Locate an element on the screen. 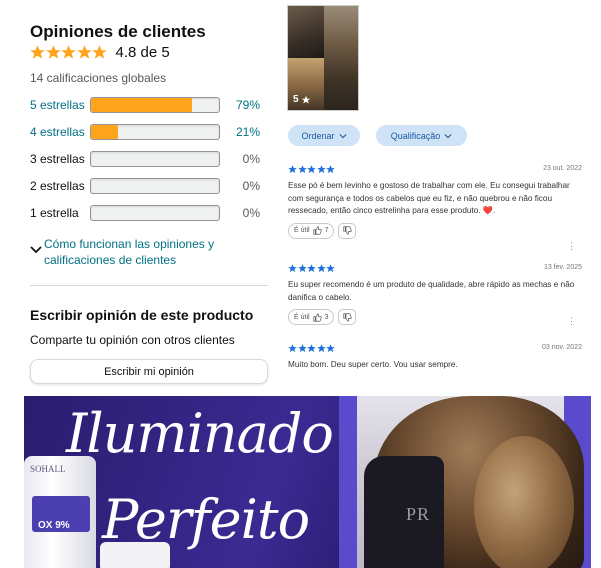  histogram-row: 5 estrellas 79% is located at coordinates (145, 105).